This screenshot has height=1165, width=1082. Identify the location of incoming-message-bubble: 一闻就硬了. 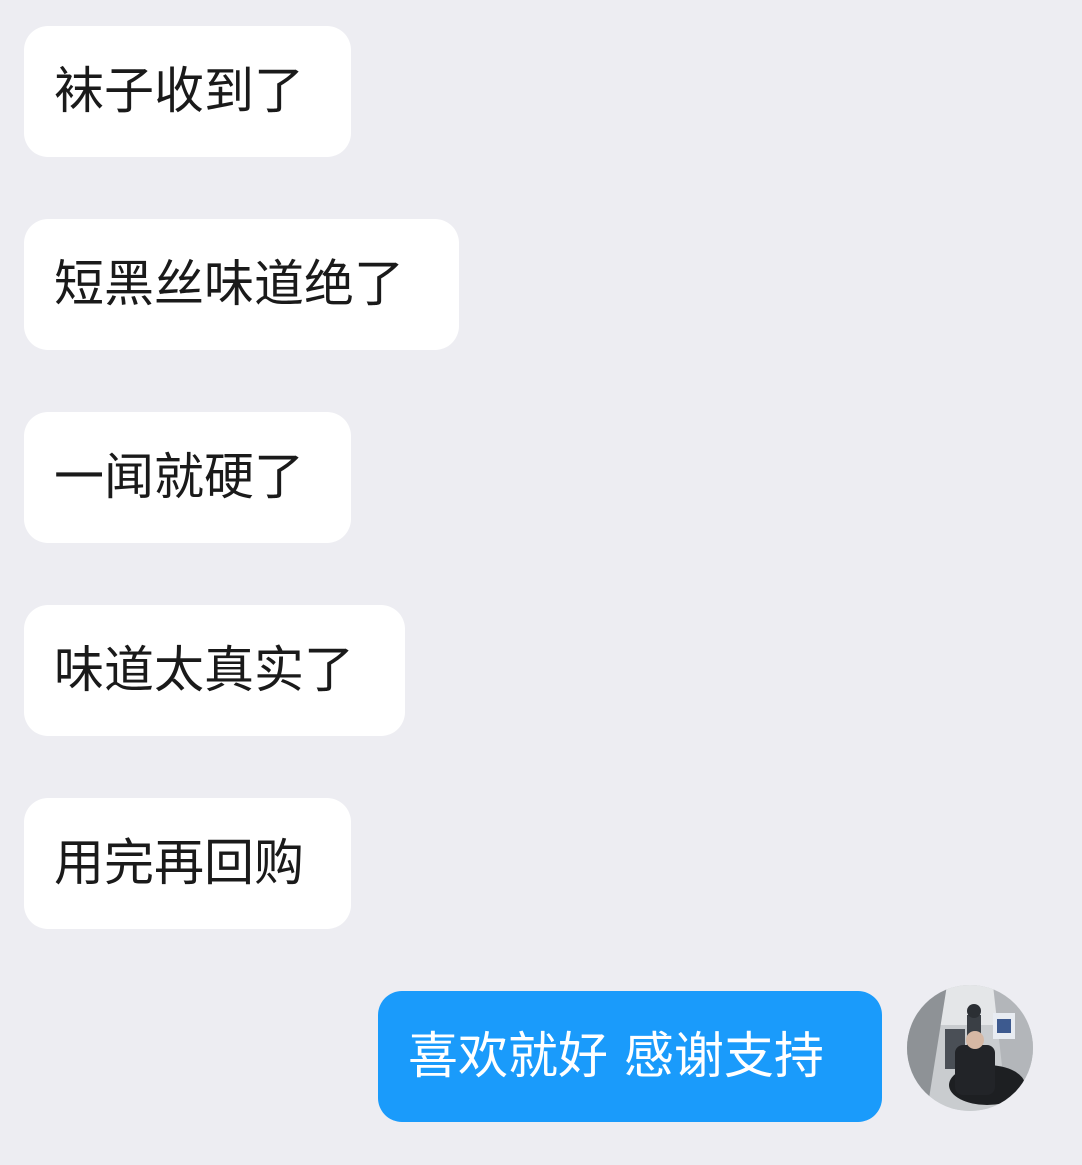
(187, 477).